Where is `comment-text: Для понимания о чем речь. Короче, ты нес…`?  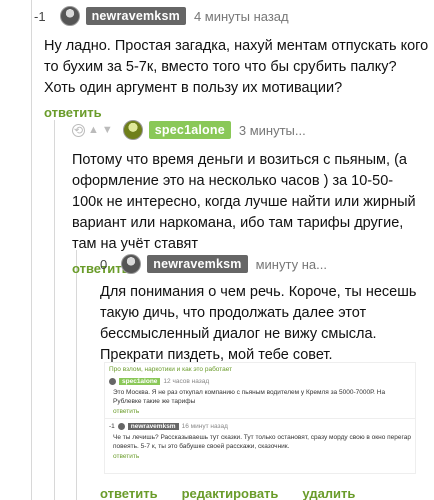 comment-text: Для понимания о чем речь. Короче, ты нес… is located at coordinates (258, 323).